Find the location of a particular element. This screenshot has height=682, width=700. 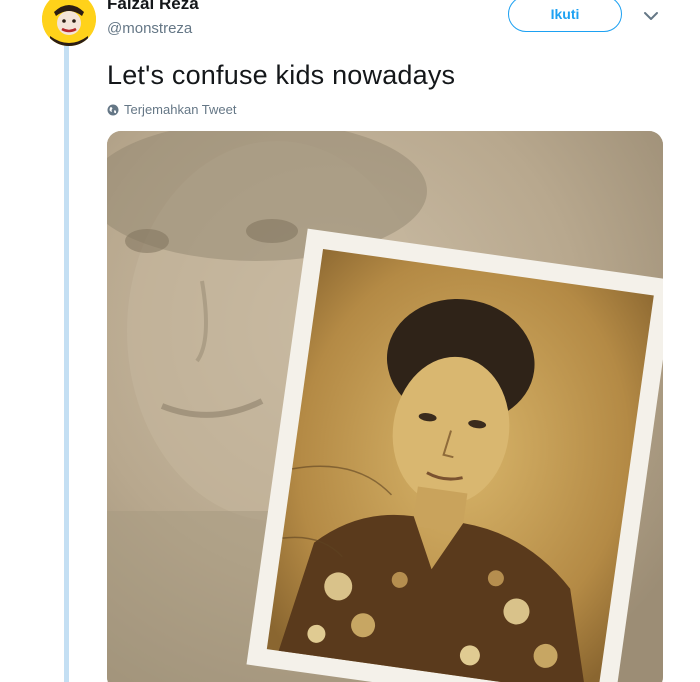

thread-line is located at coordinates (66, 363).